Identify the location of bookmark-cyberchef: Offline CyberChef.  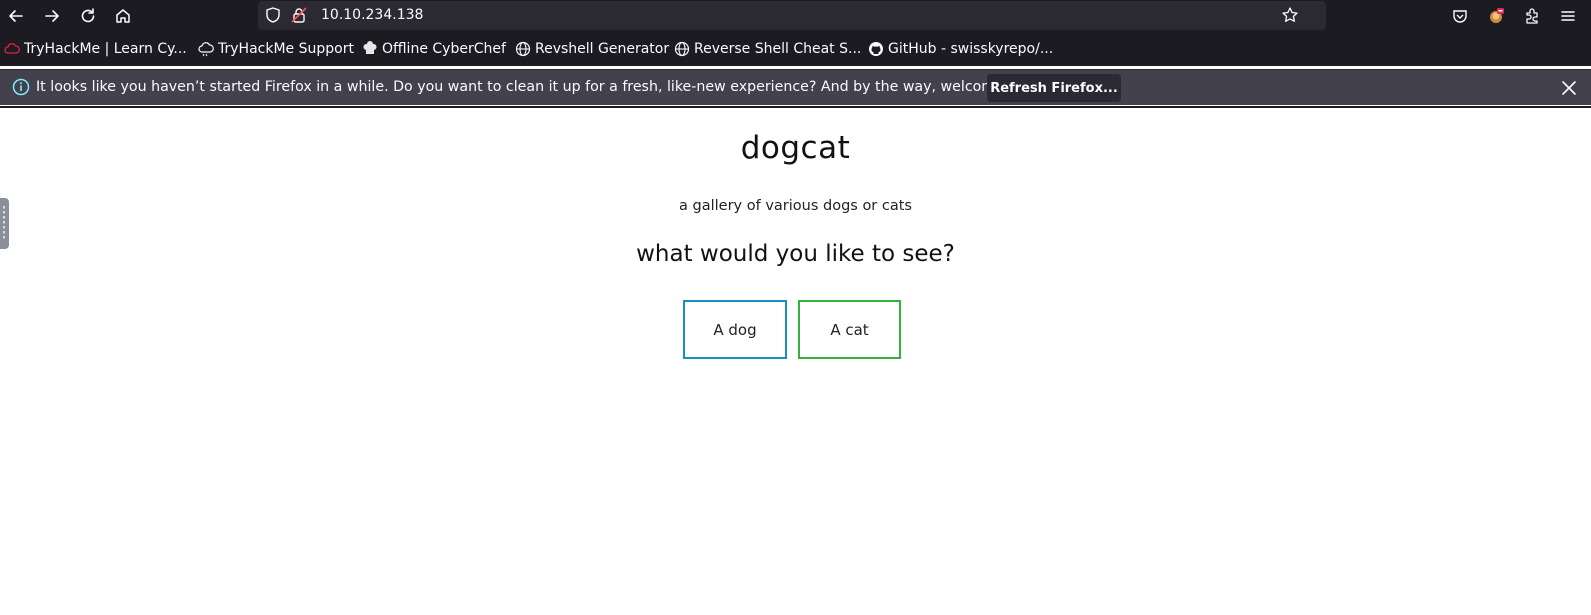
(434, 49).